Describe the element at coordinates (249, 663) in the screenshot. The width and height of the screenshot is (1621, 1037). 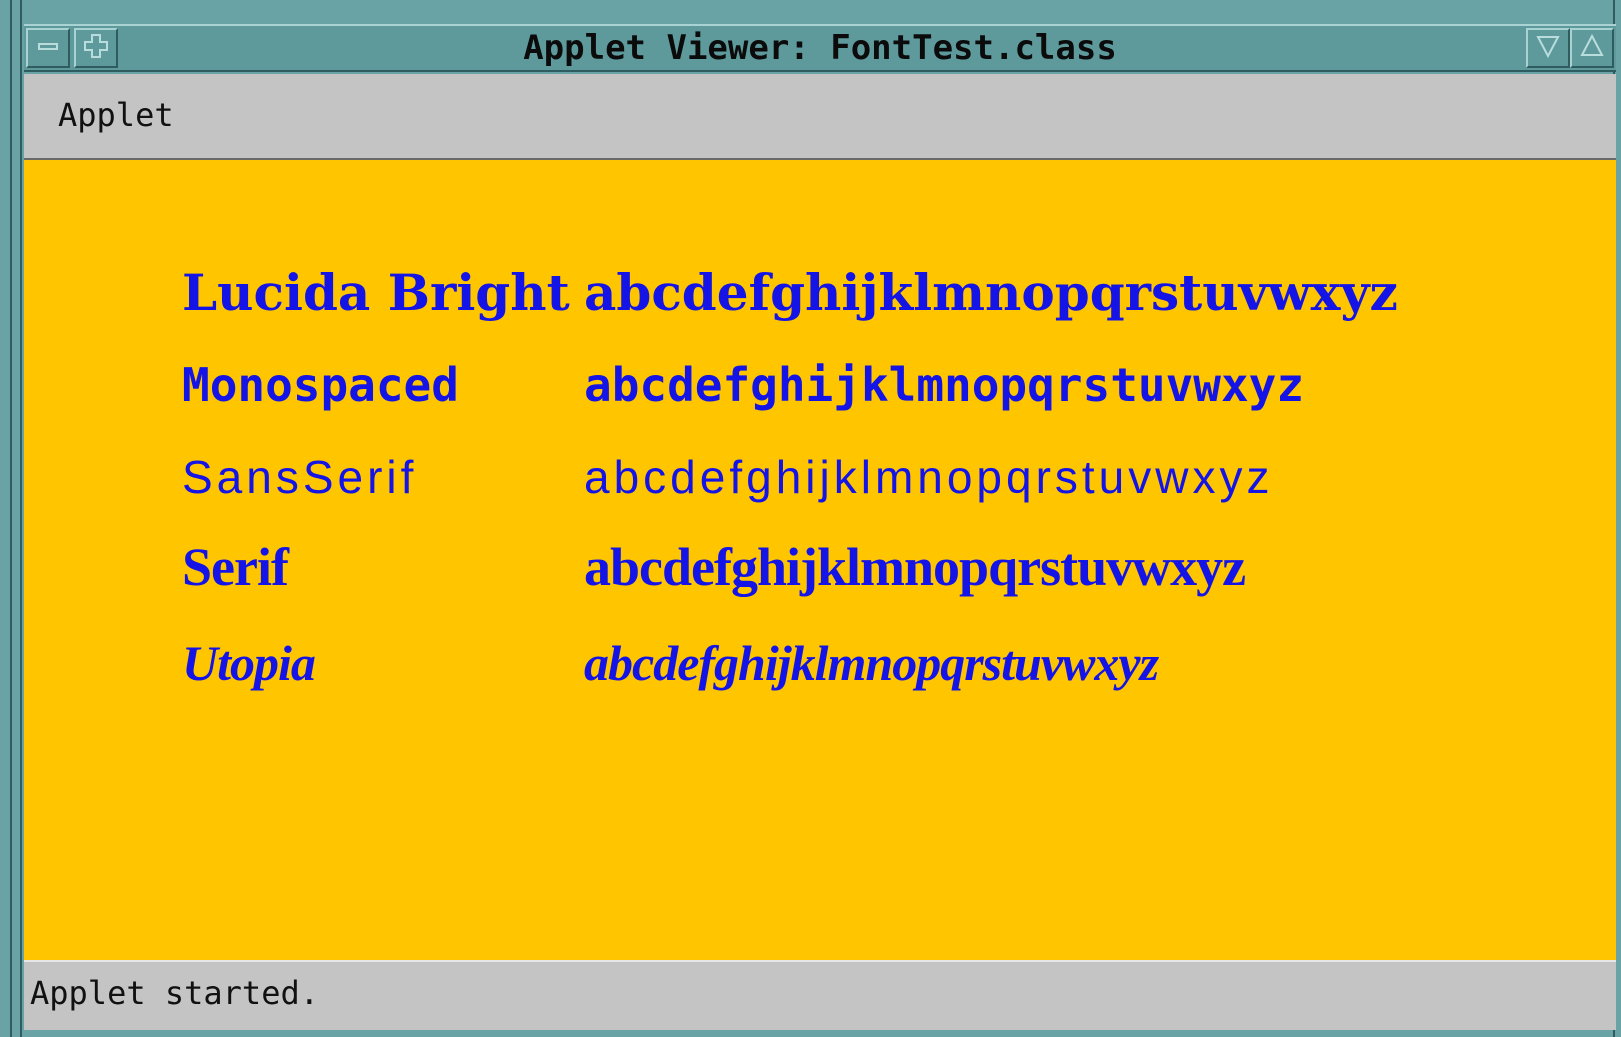
I see `font-name: Utopia` at that location.